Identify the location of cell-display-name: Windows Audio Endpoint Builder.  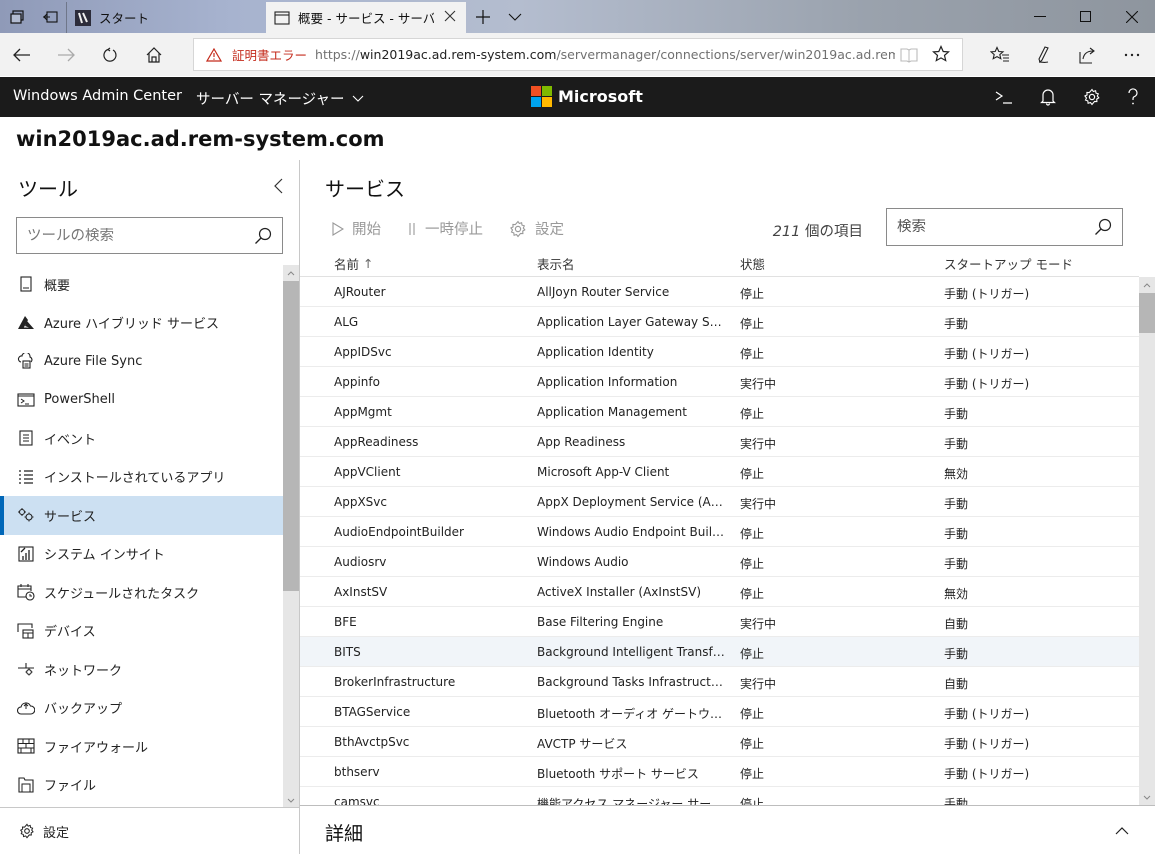
(632, 532).